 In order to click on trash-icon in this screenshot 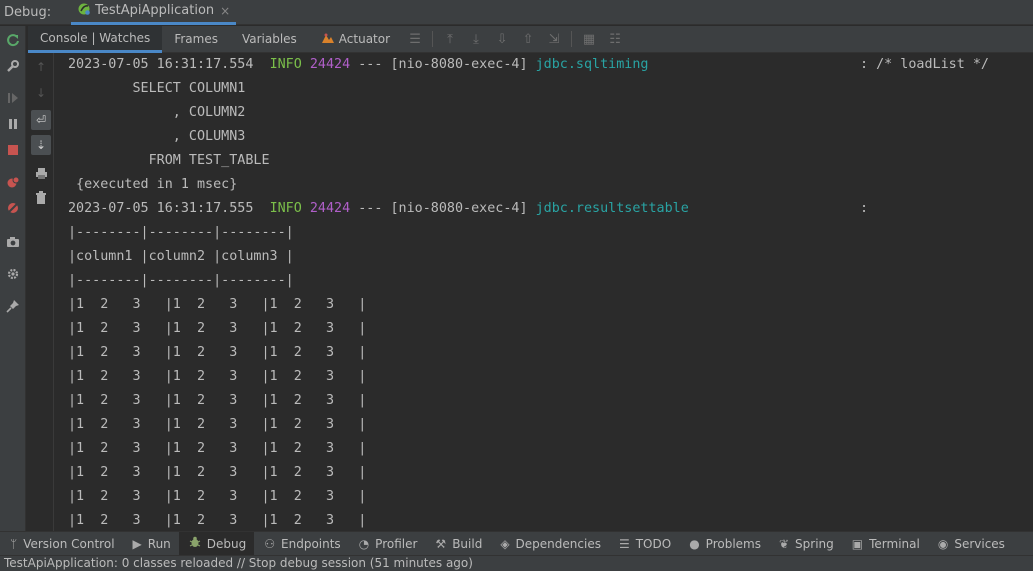, I will do `click(41, 197)`.